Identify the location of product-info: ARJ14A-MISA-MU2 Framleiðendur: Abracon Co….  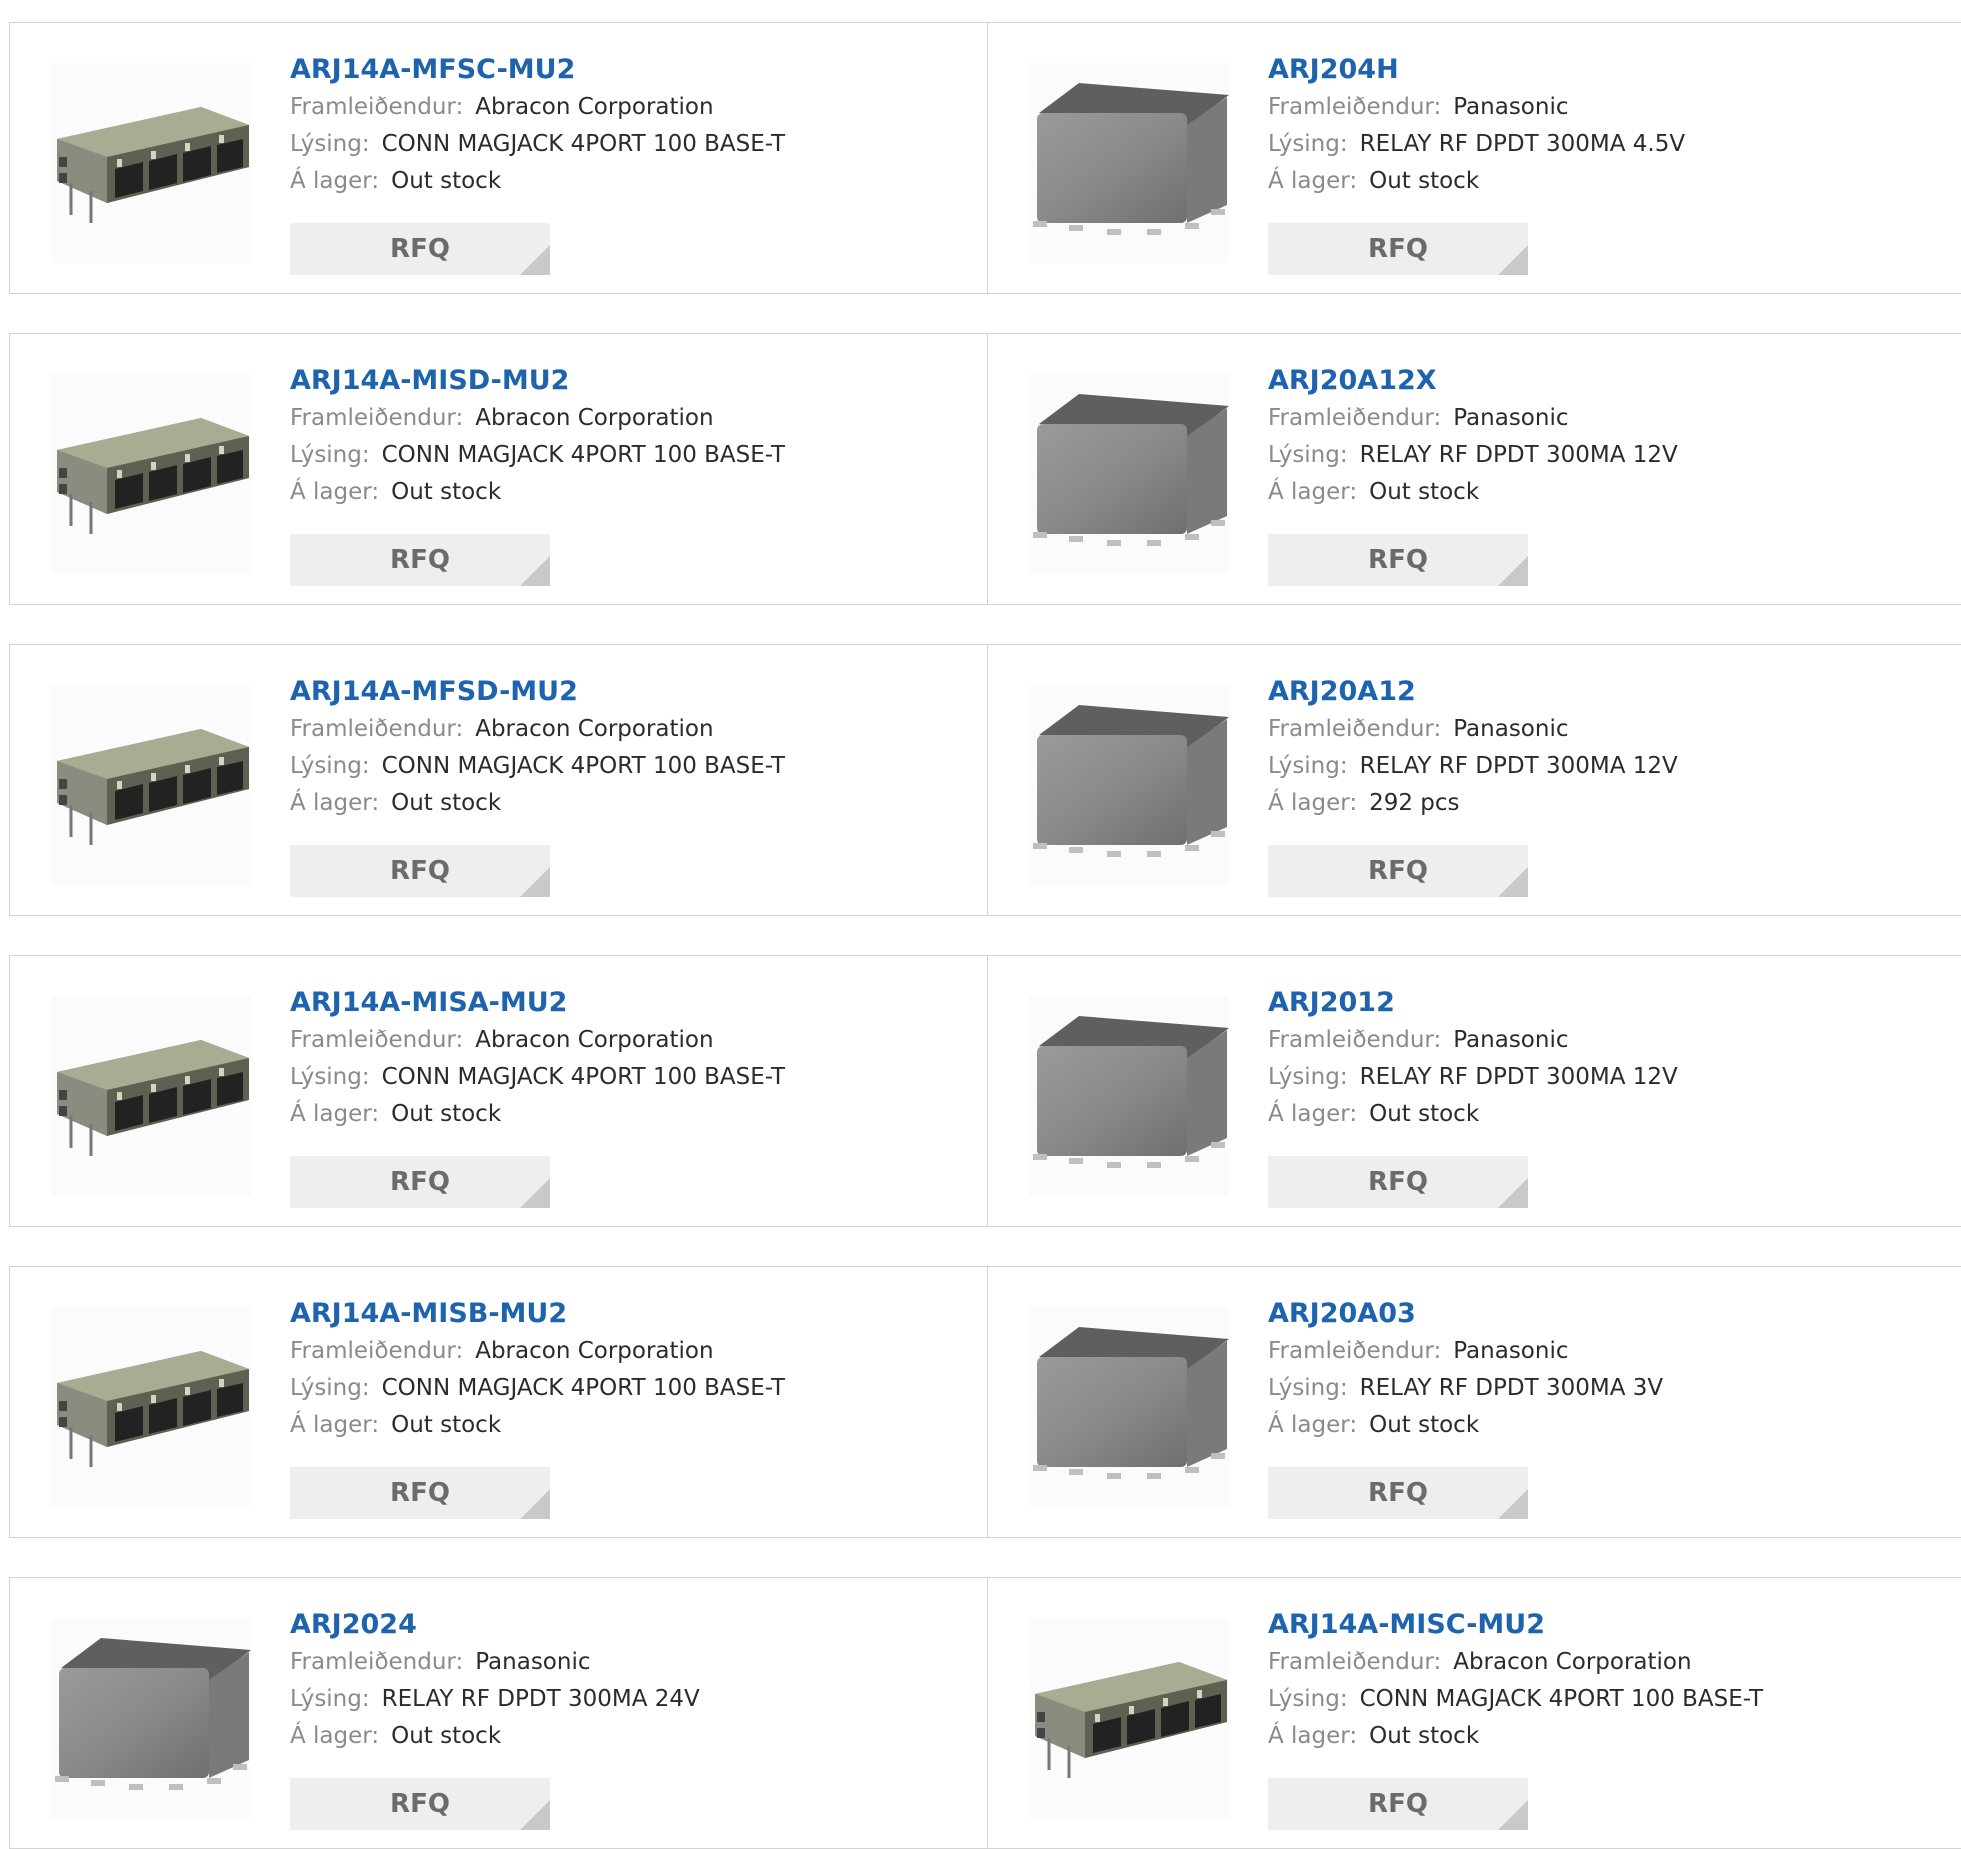
(628, 1059).